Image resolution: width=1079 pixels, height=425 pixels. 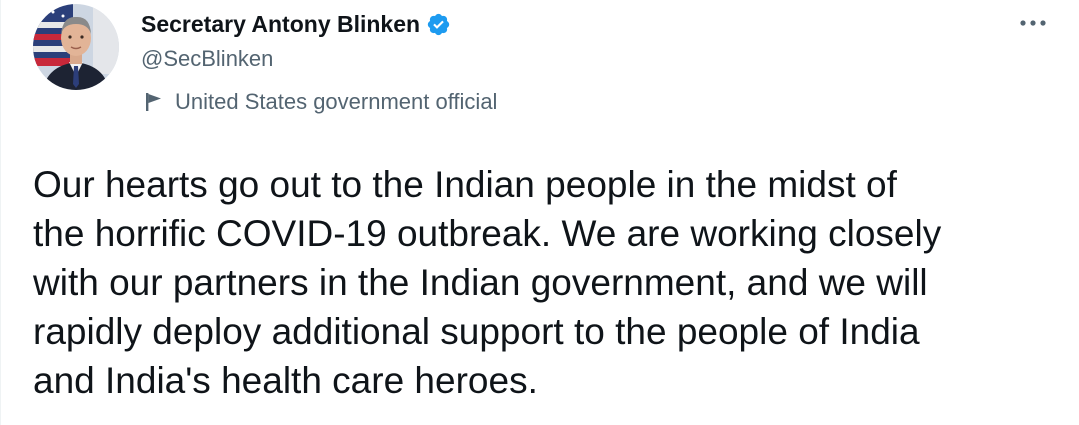 I want to click on verified-badge-icon, so click(x=438, y=24).